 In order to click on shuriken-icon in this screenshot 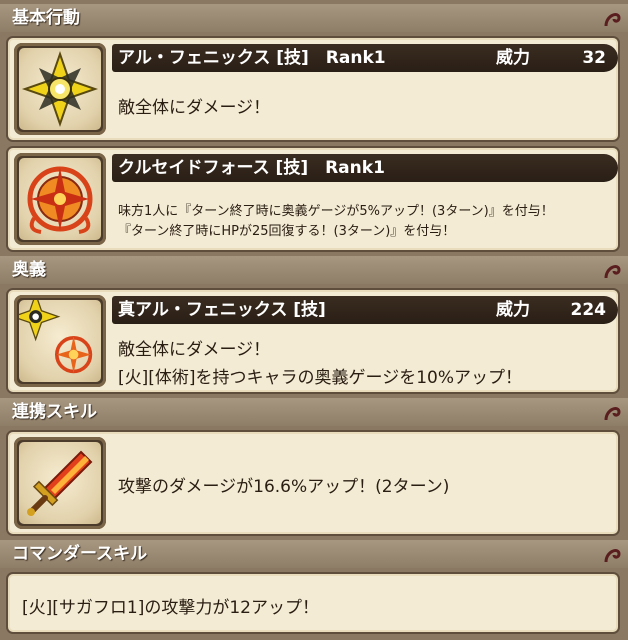, I will do `click(60, 89)`.